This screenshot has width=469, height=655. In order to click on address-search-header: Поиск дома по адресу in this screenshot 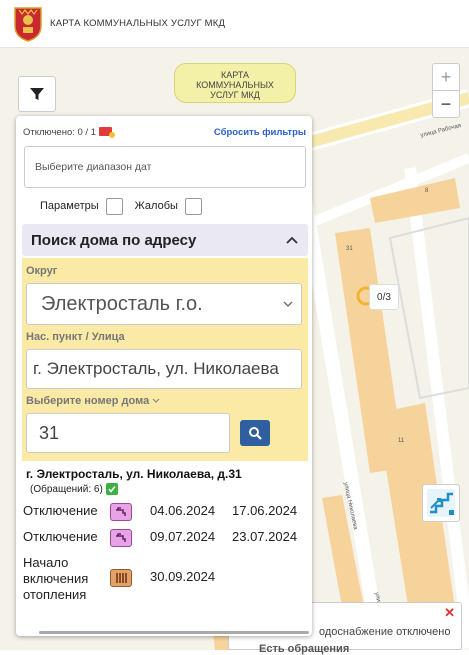, I will do `click(165, 240)`.